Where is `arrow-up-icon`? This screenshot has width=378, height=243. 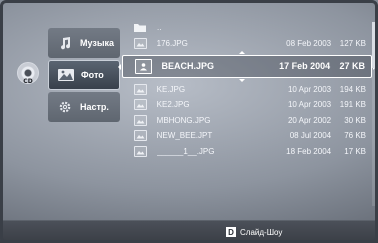 arrow-up-icon is located at coordinates (242, 52).